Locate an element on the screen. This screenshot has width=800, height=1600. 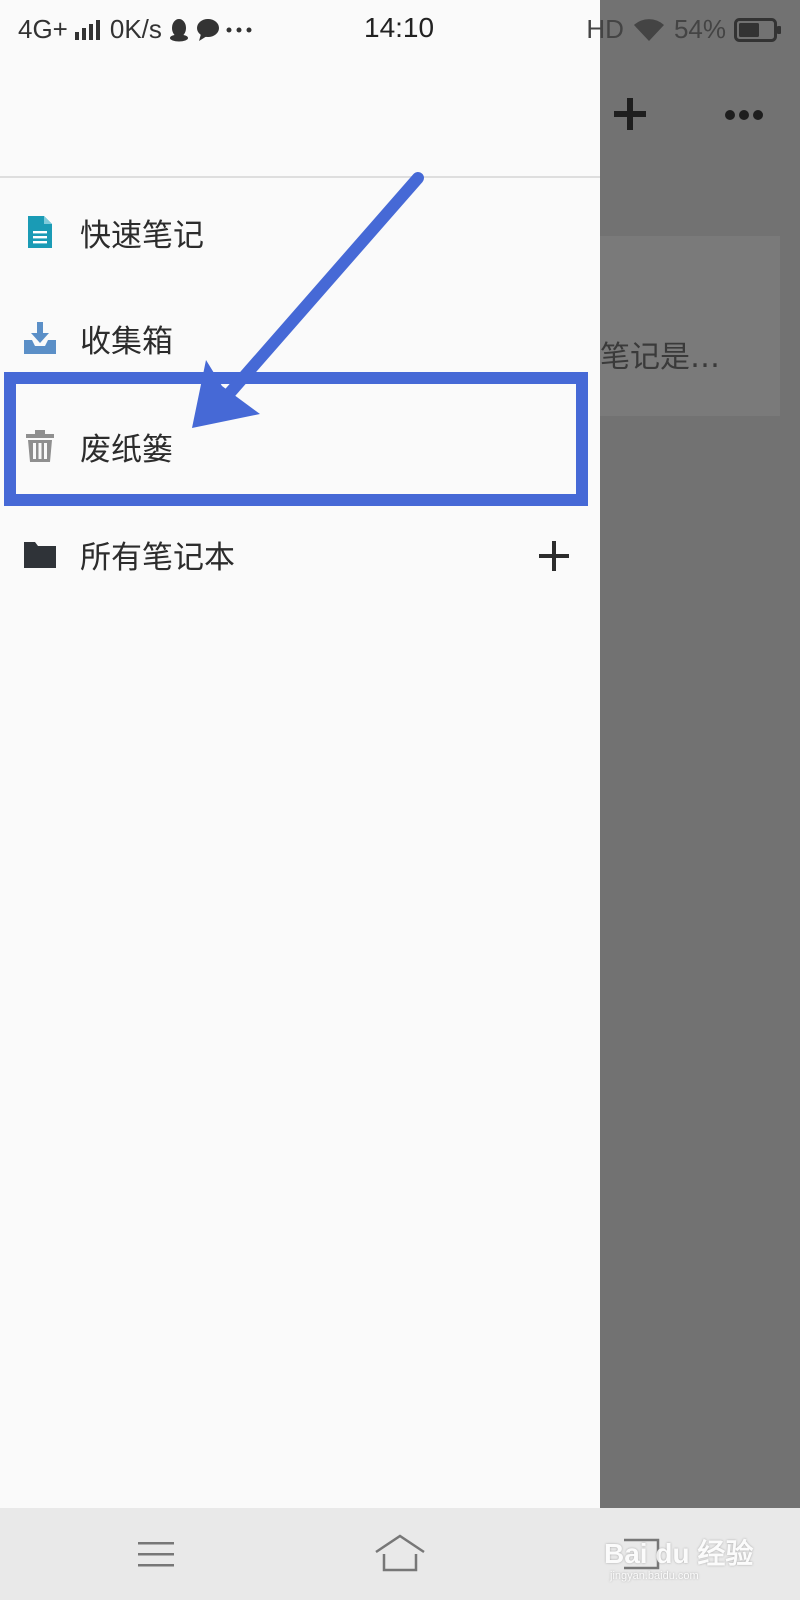
note-icon is located at coordinates (40, 232).